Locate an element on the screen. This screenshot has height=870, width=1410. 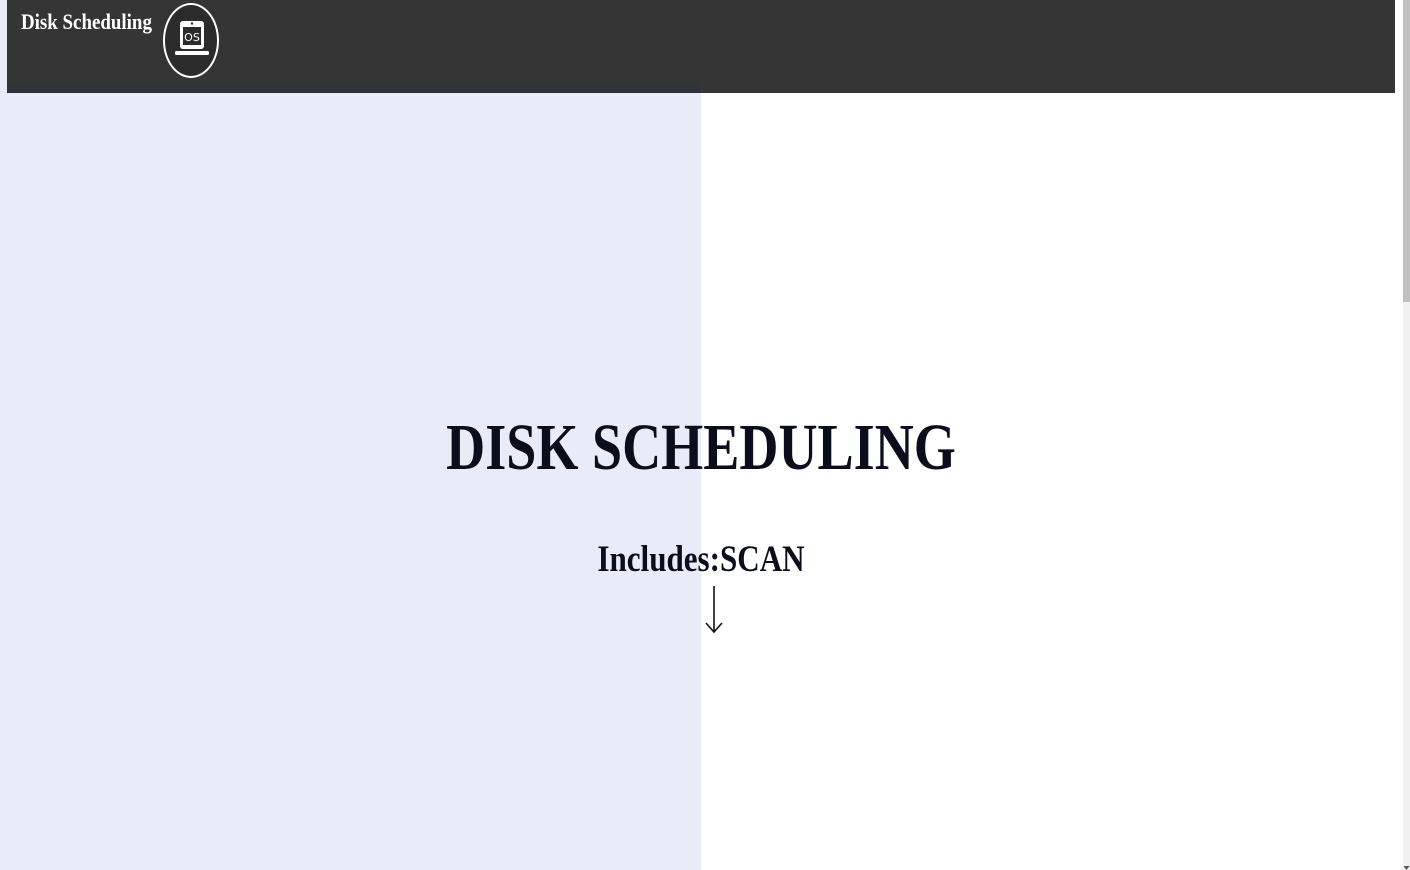
down-arrow-icon is located at coordinates (715, 610).